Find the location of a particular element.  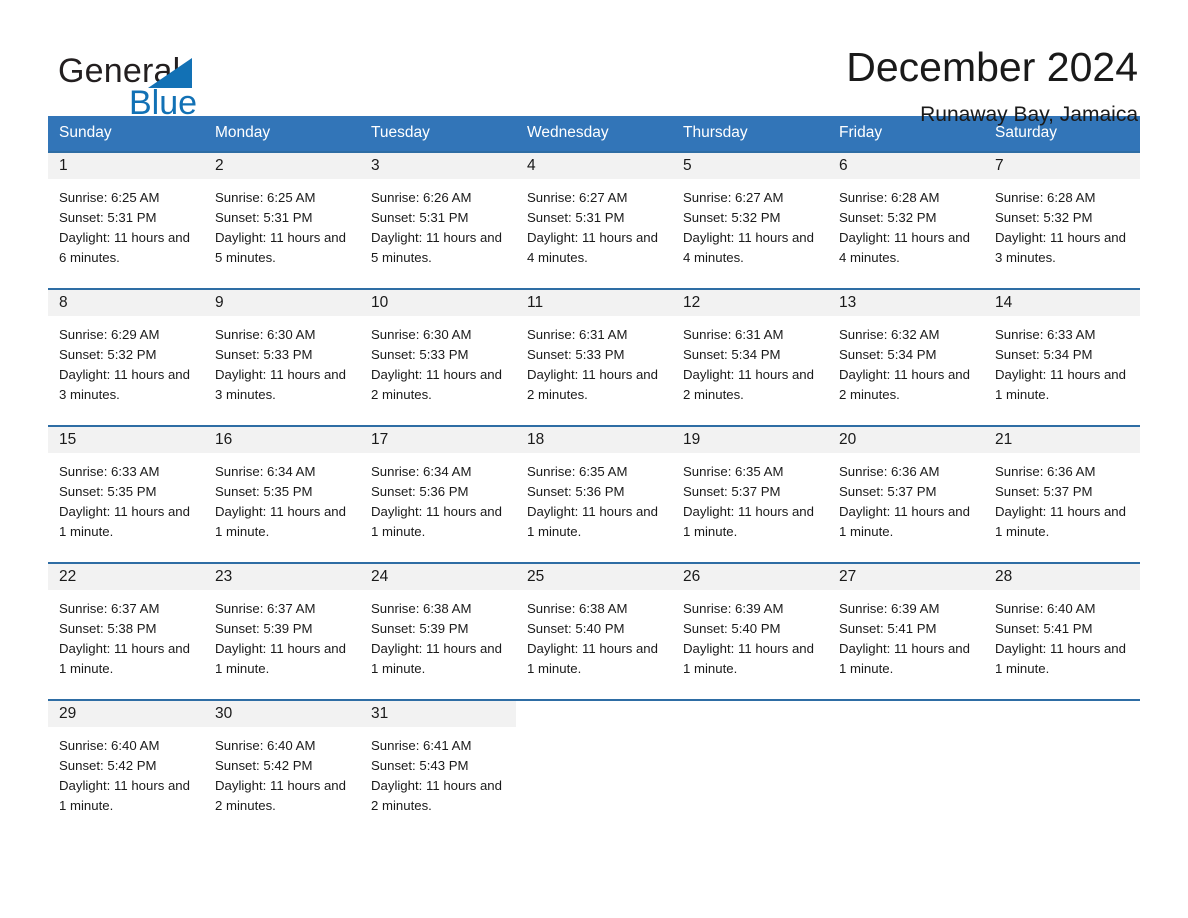

sunrise-line: Sunrise: 6:37 AM is located at coordinates (109, 608).